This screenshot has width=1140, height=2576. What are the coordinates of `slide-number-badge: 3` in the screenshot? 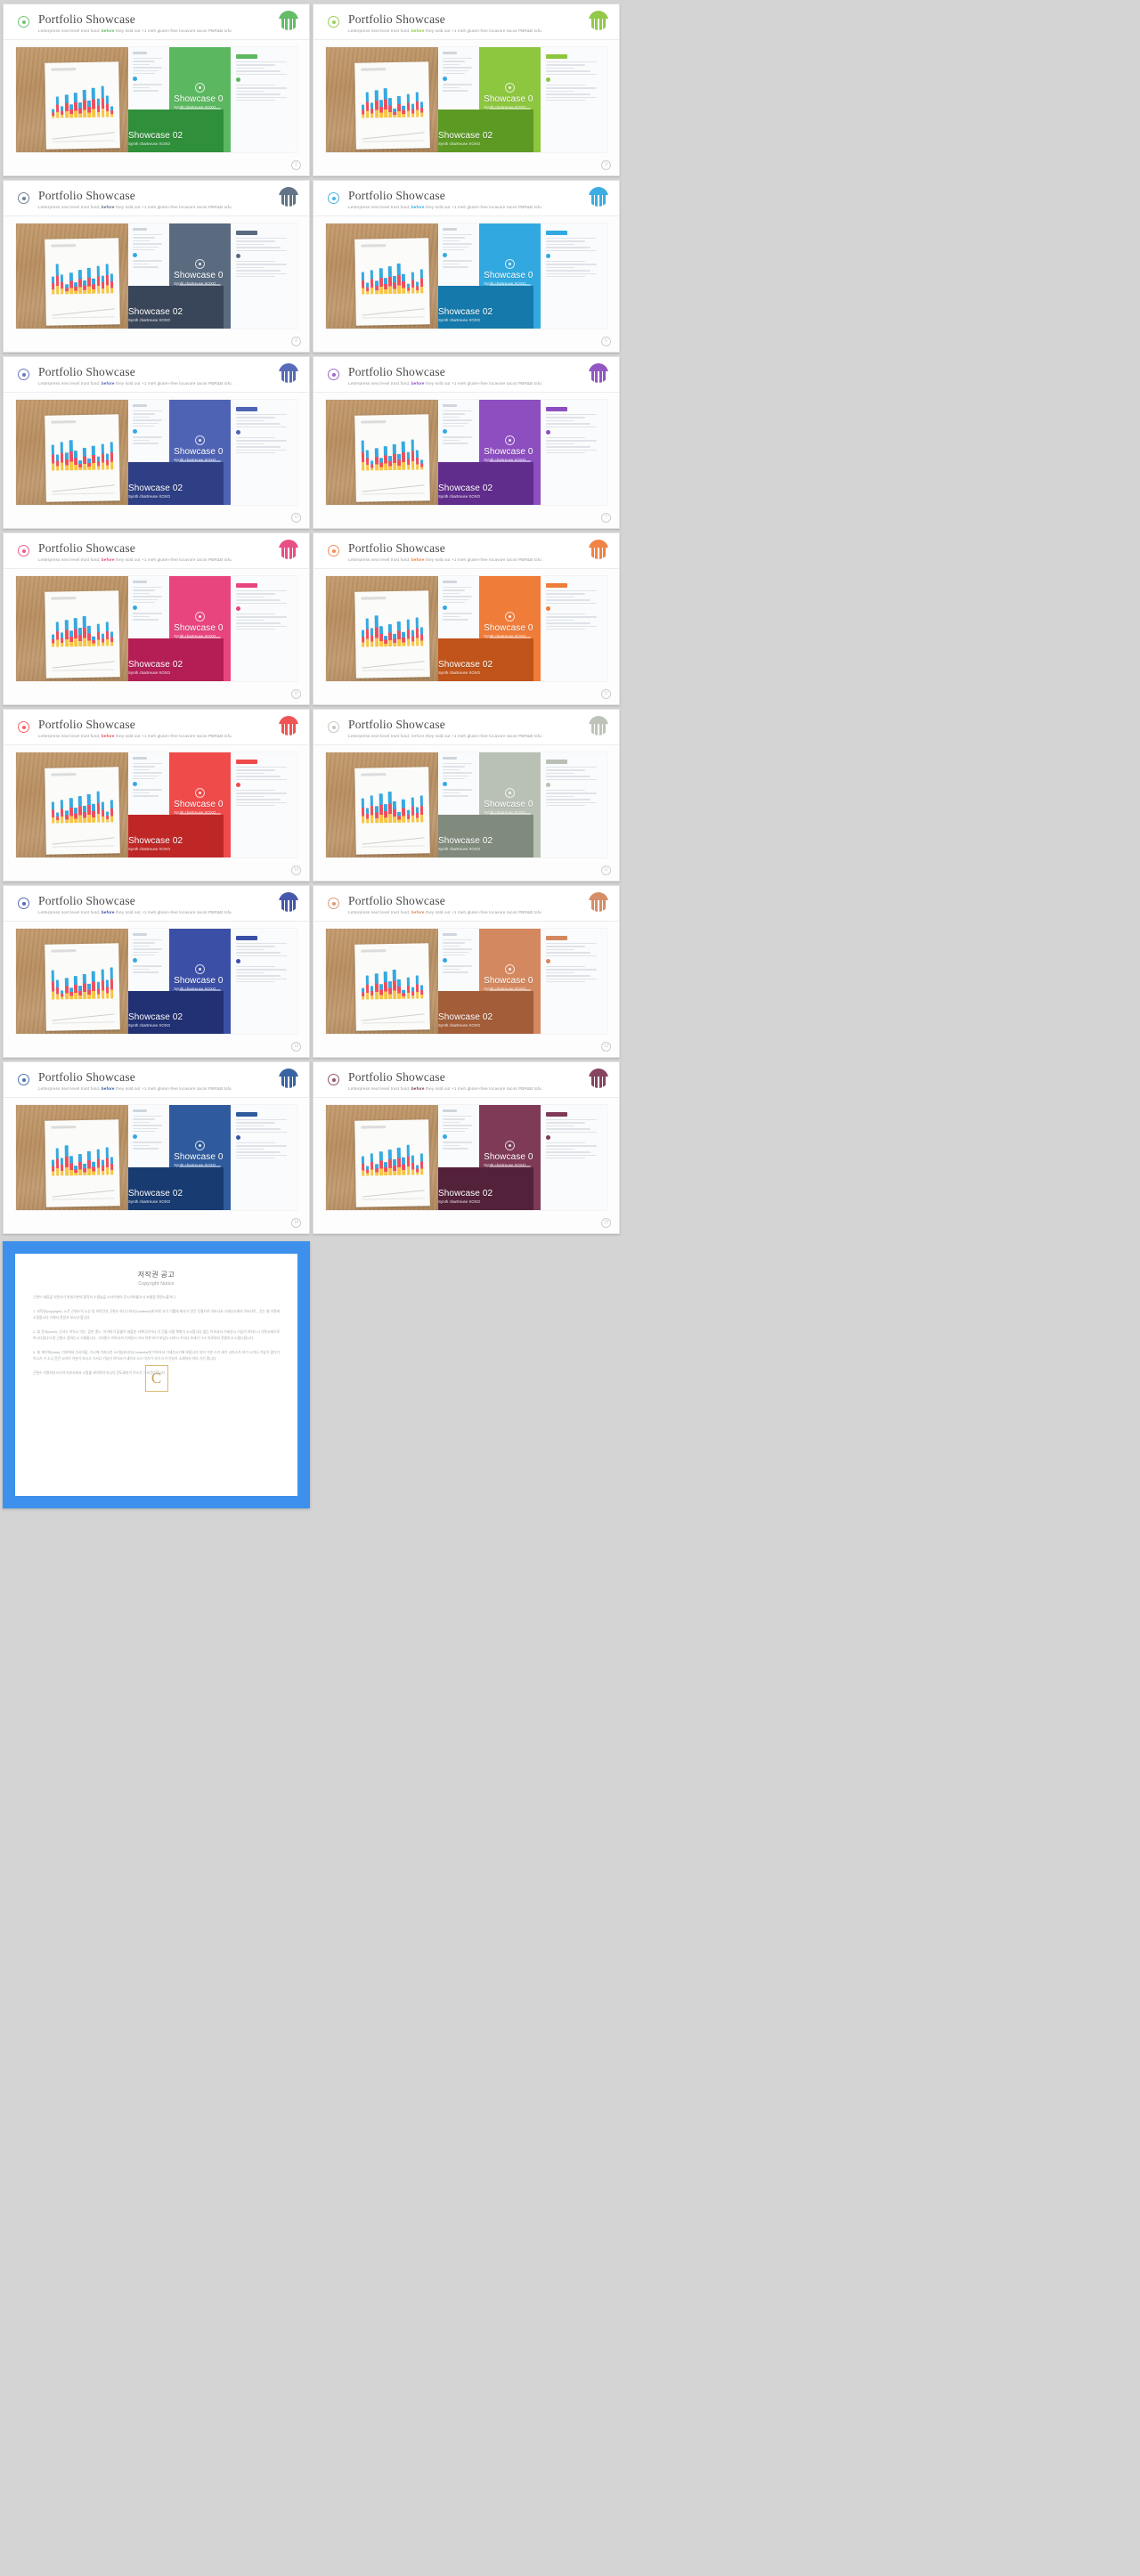 It's located at (606, 165).